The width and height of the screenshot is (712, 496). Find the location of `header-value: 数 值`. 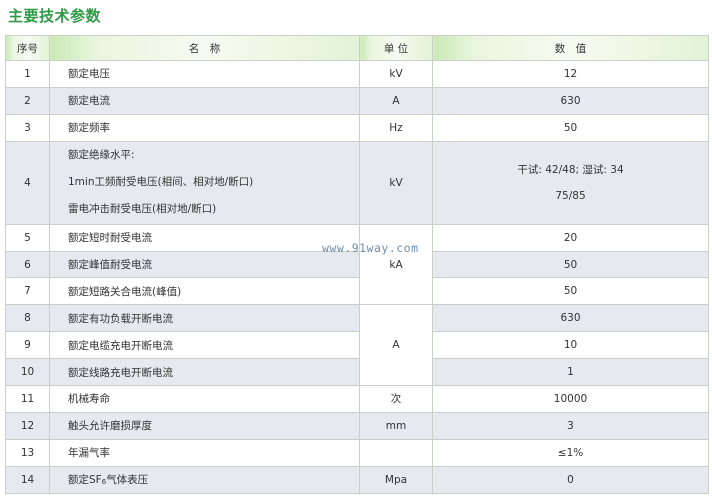

header-value: 数 值 is located at coordinates (570, 48).